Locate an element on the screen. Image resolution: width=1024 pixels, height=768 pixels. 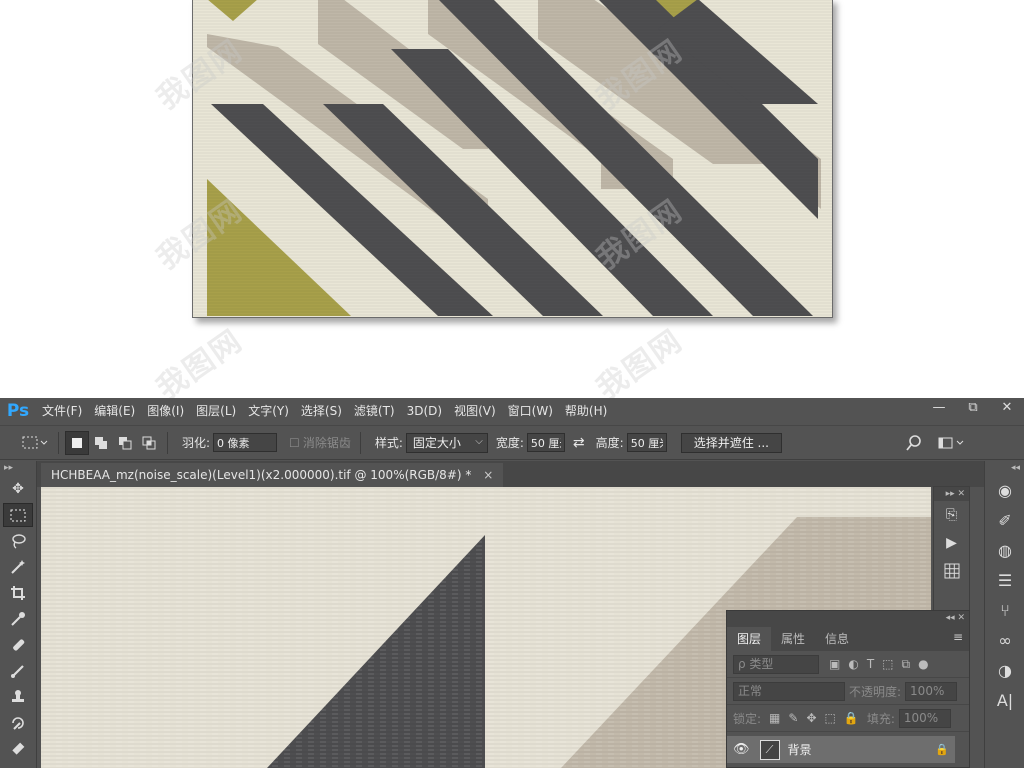
menu-type: 文字(Y) is located at coordinates (268, 411).